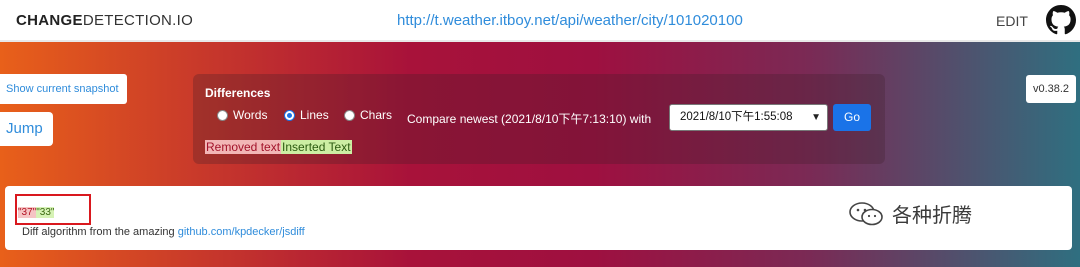  I want to click on chevron-down-icon: ▼, so click(816, 117).